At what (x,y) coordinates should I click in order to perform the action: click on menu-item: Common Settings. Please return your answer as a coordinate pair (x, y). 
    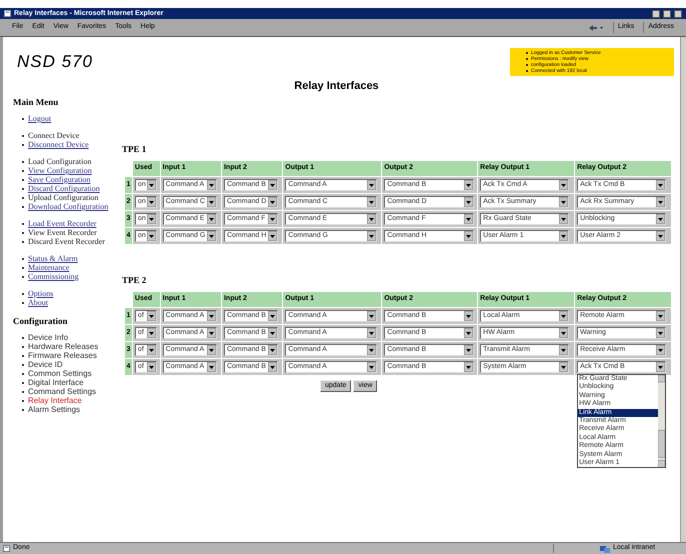
    Looking at the image, I should click on (60, 373).